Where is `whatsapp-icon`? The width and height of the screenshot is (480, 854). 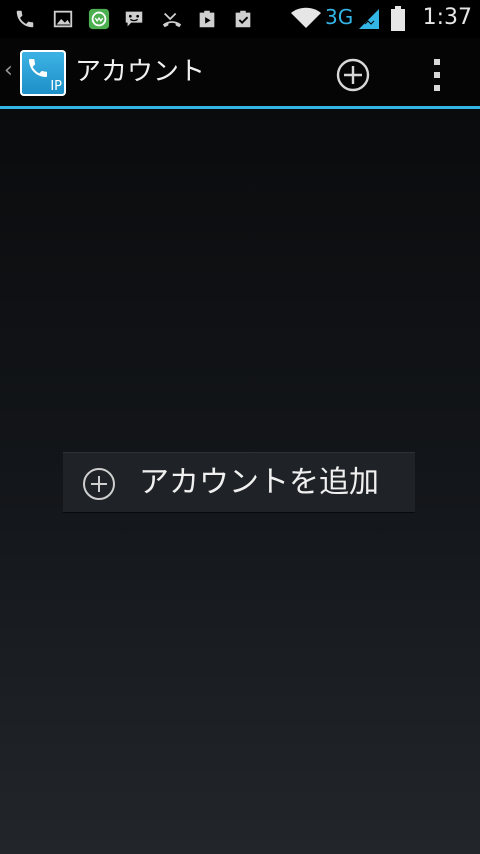
whatsapp-icon is located at coordinates (99, 19).